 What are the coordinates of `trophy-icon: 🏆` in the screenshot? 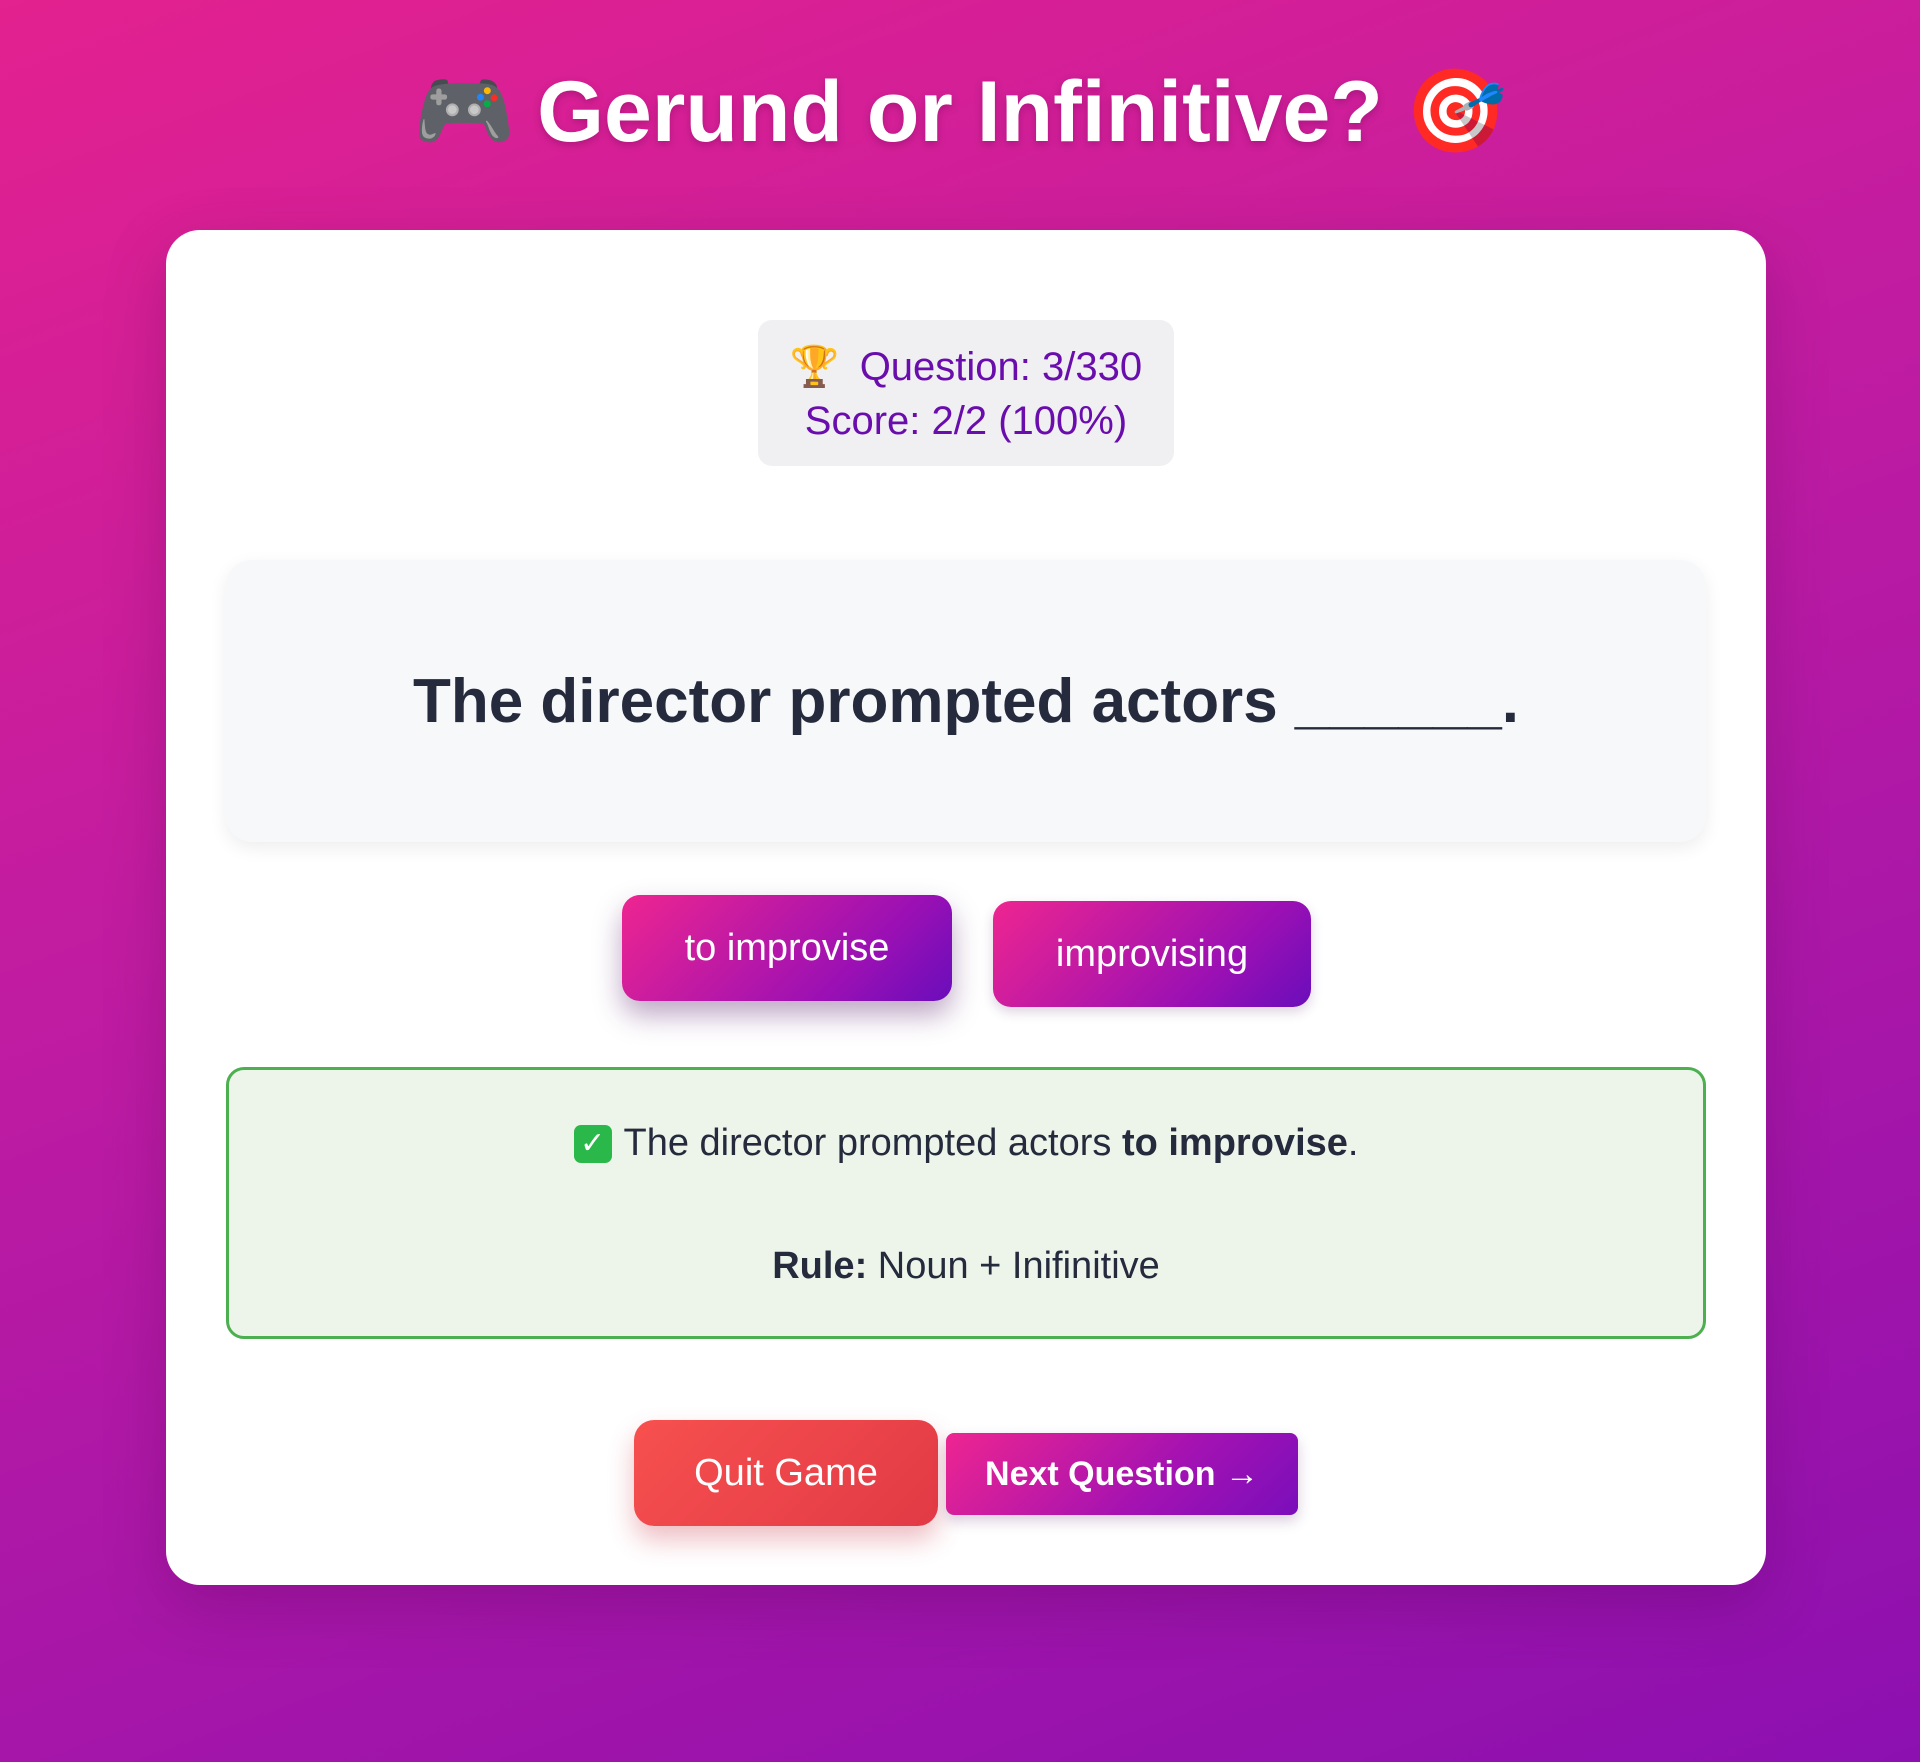 It's located at (814, 367).